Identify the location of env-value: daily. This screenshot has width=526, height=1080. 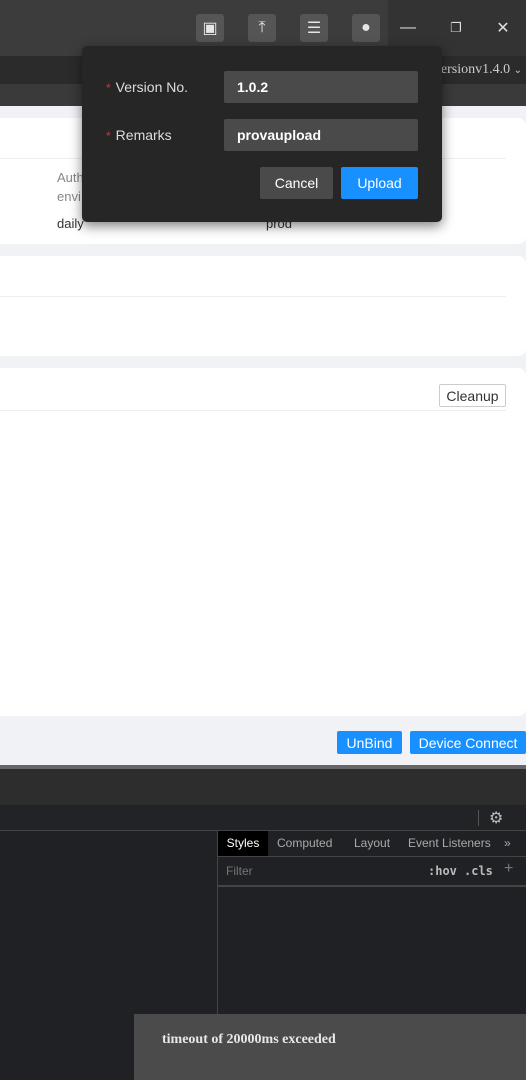
(70, 223).